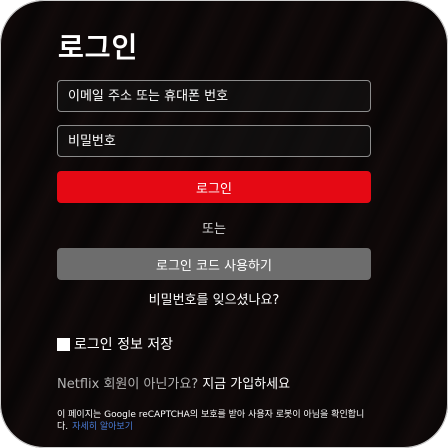 The width and height of the screenshot is (448, 448). I want to click on remember-me-checkbox, so click(63, 344).